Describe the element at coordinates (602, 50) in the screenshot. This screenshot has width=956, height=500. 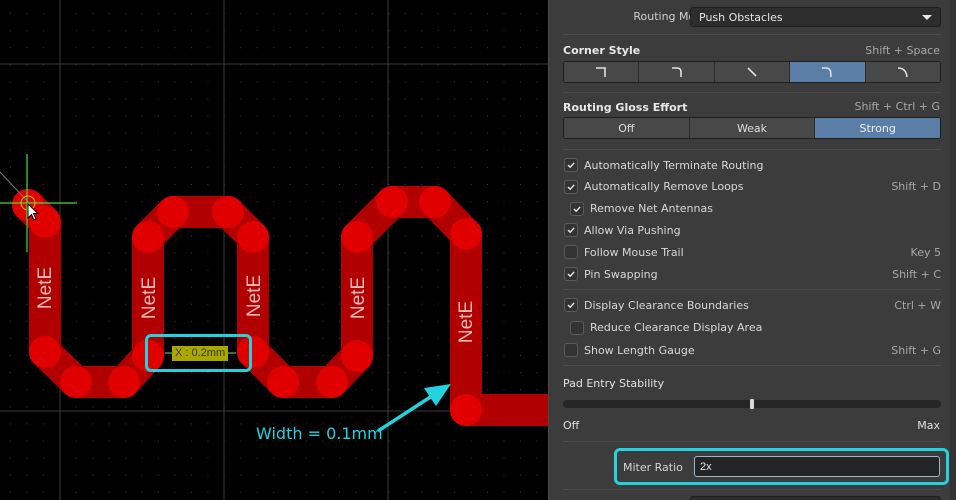
I see `corner-style-title: Corner Style` at that location.